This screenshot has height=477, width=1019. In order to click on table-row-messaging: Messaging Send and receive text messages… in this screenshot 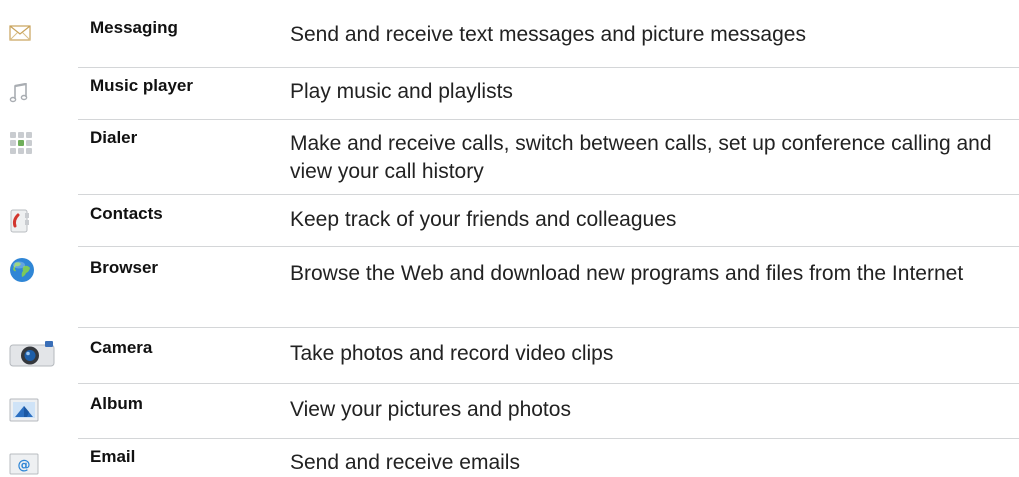, I will do `click(509, 34)`.